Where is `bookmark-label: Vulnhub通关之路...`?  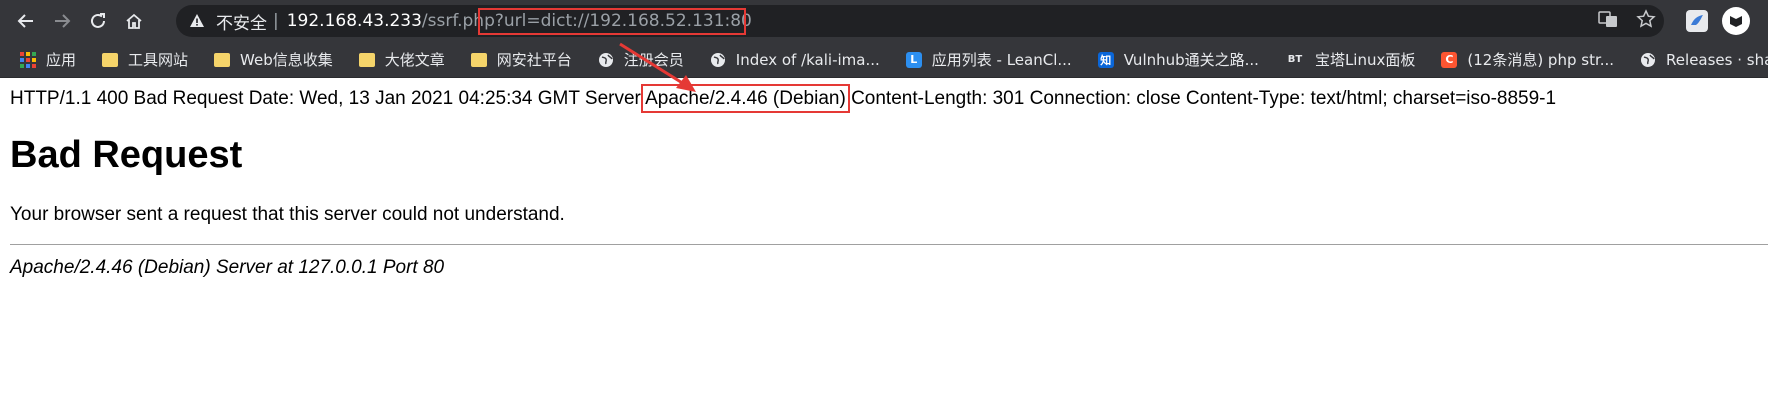 bookmark-label: Vulnhub通关之路... is located at coordinates (1191, 60).